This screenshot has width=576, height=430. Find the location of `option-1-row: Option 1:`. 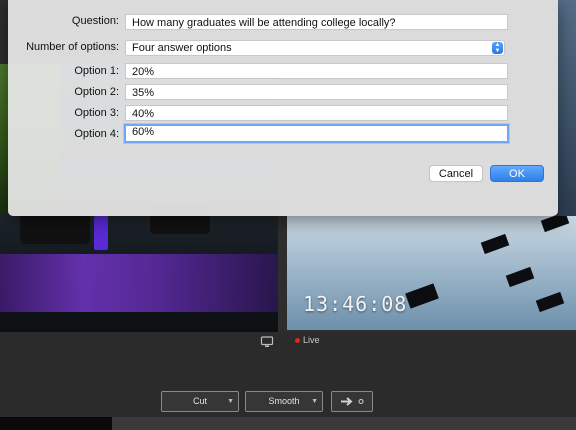

option-1-row: Option 1: is located at coordinates (63, 72).